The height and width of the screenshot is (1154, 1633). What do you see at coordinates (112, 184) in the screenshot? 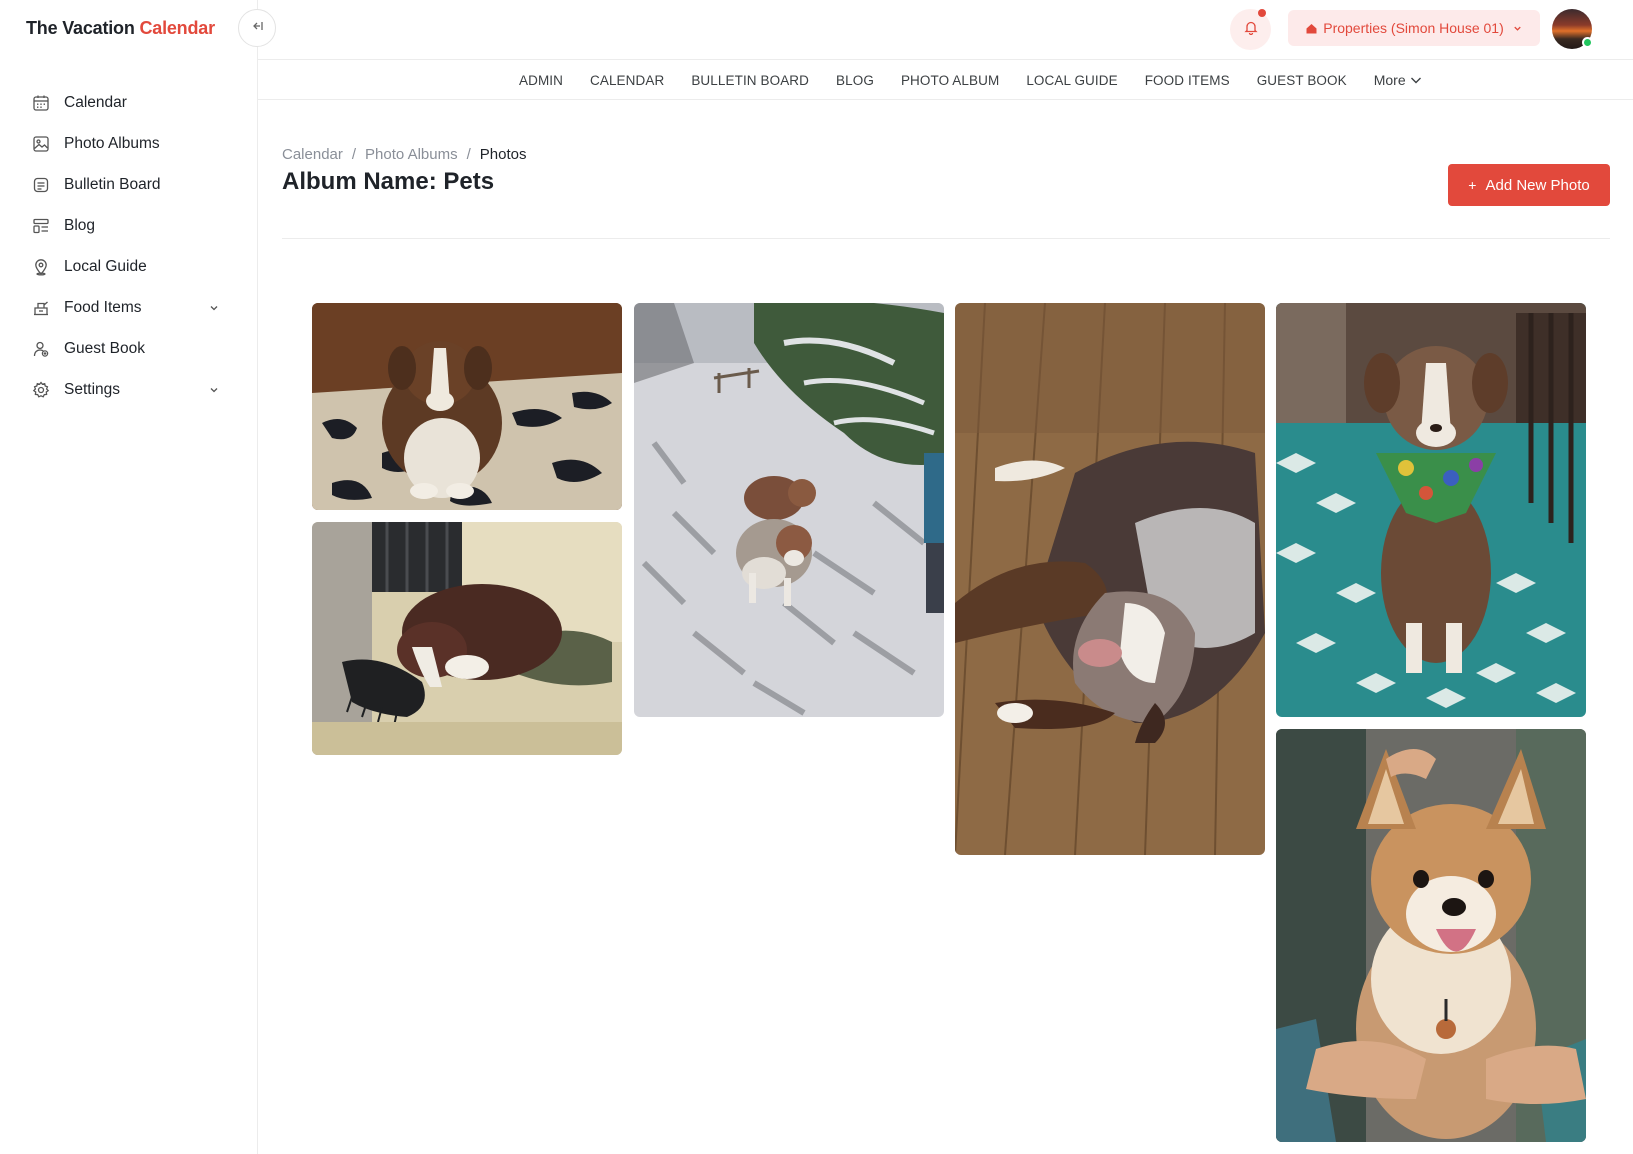
I see `sidebar-item-label: Bulletin Board` at bounding box center [112, 184].